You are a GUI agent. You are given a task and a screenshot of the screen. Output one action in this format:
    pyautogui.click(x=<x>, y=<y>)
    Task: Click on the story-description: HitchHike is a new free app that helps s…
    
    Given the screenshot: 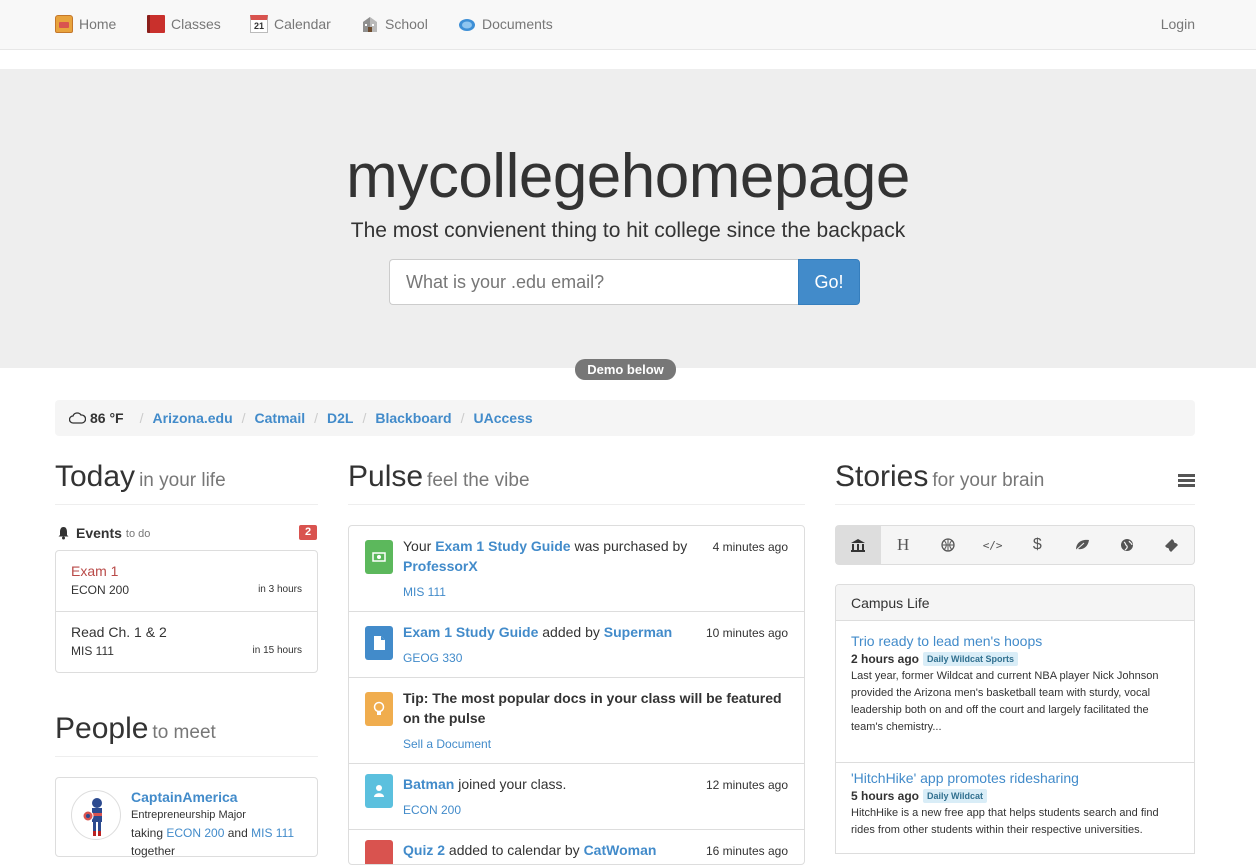 What is the action you would take?
    pyautogui.click(x=1005, y=821)
    